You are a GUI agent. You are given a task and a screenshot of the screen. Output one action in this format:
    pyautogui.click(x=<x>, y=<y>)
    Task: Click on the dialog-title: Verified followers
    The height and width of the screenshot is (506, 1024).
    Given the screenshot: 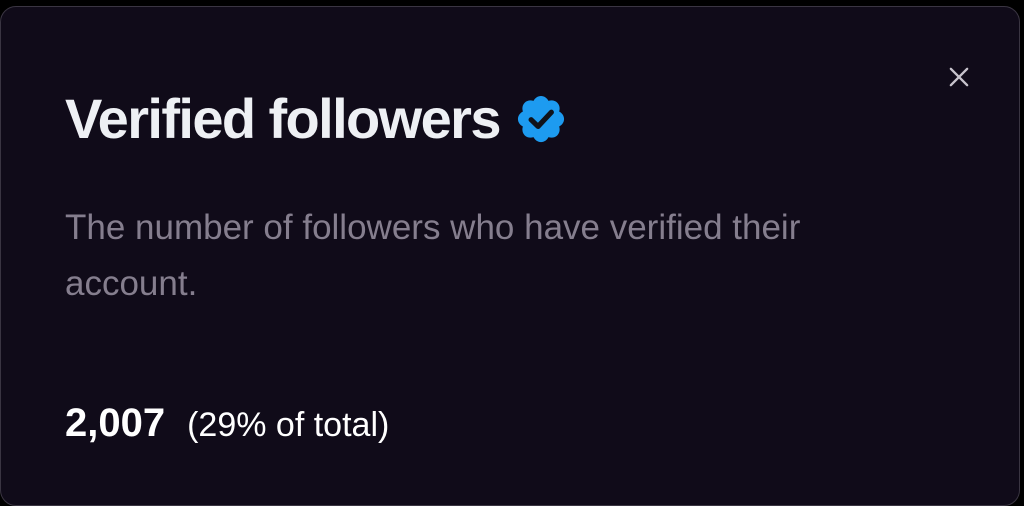 What is the action you would take?
    pyautogui.click(x=283, y=118)
    